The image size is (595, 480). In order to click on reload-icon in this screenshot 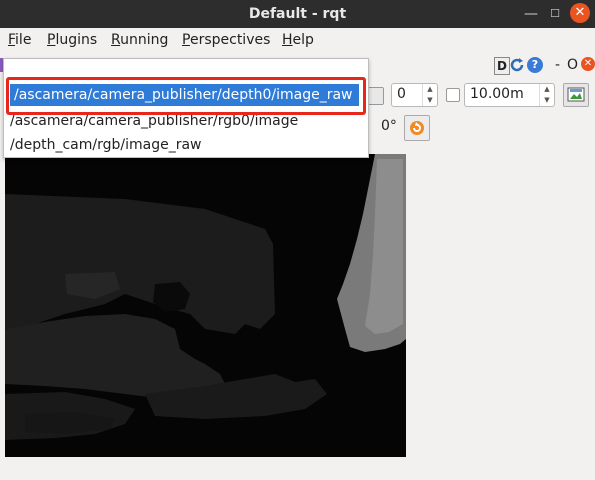, I will do `click(517, 65)`.